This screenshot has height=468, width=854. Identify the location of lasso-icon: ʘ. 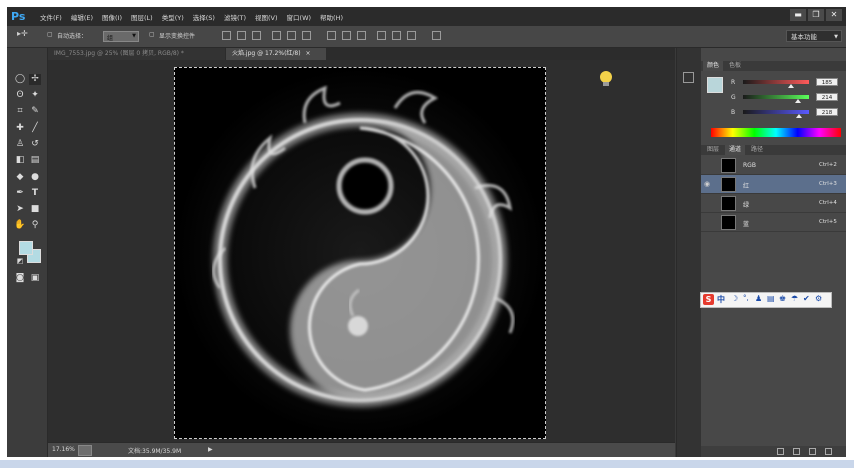
(20, 95).